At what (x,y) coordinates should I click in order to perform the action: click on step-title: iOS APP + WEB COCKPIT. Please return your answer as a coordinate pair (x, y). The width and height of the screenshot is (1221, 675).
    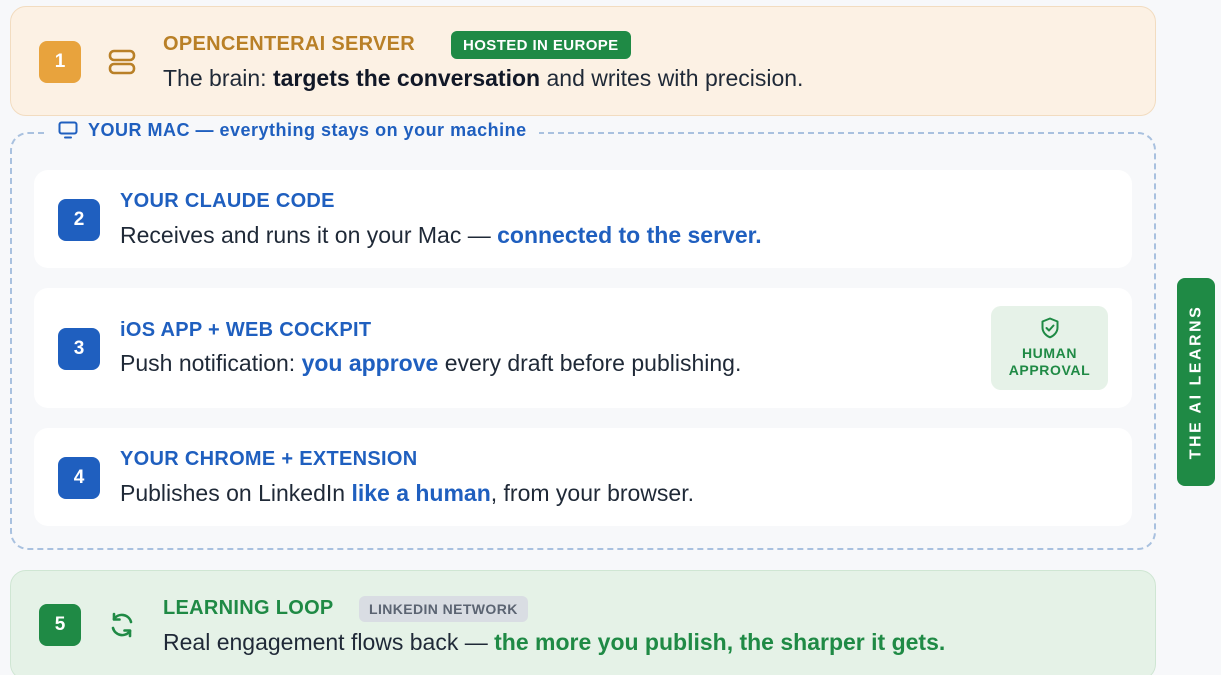
    Looking at the image, I should click on (246, 330).